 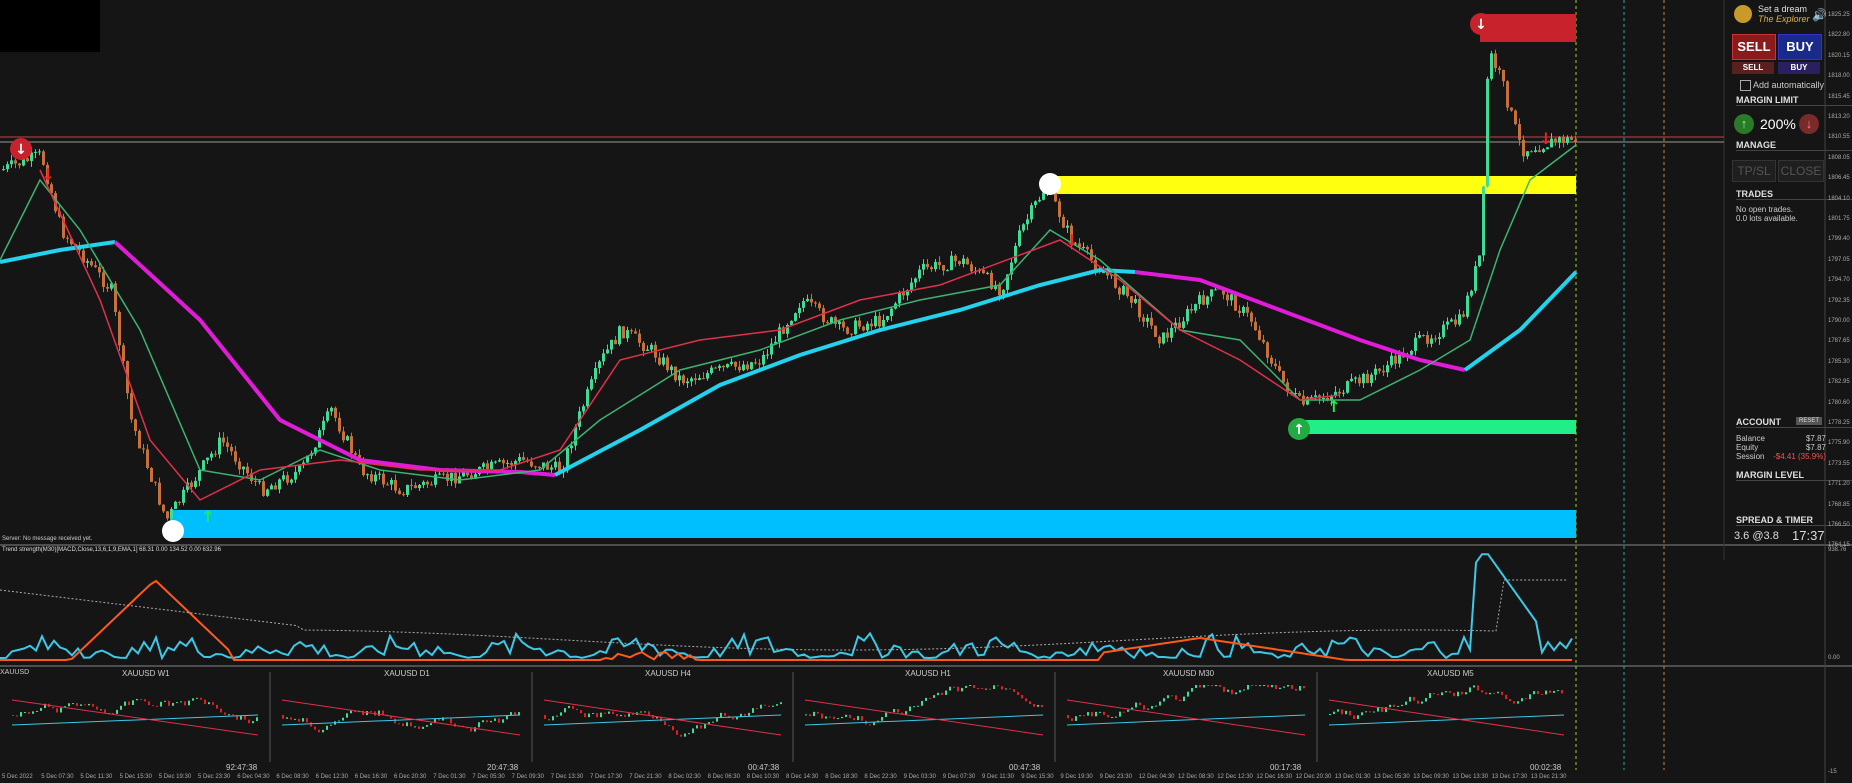 What do you see at coordinates (1744, 124) in the screenshot?
I see `margin-up-icon: ↑` at bounding box center [1744, 124].